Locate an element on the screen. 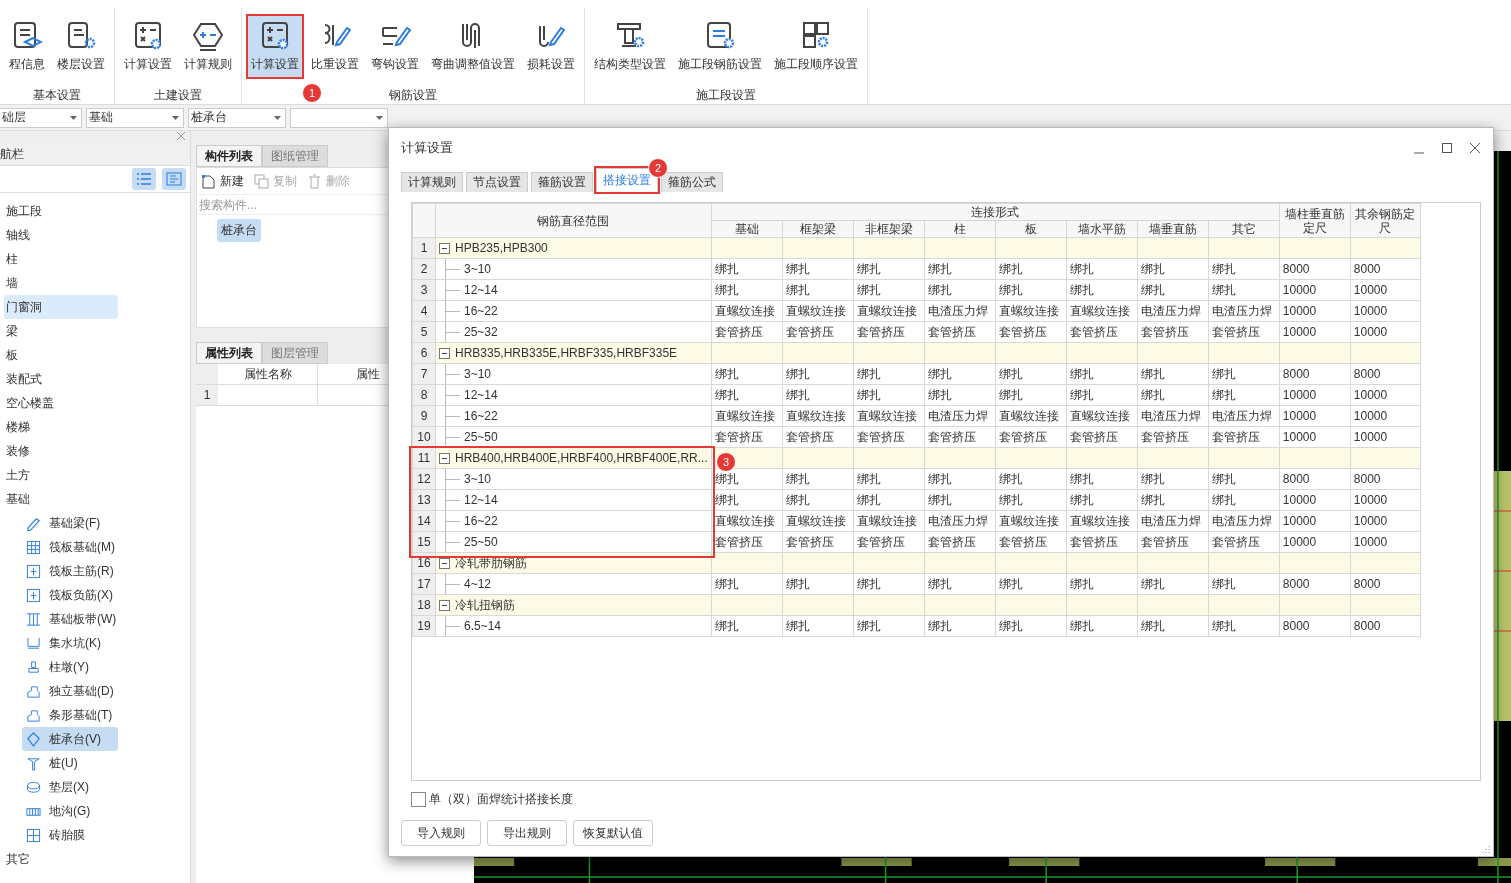  ribbon-button: 程信息 is located at coordinates (27, 46).